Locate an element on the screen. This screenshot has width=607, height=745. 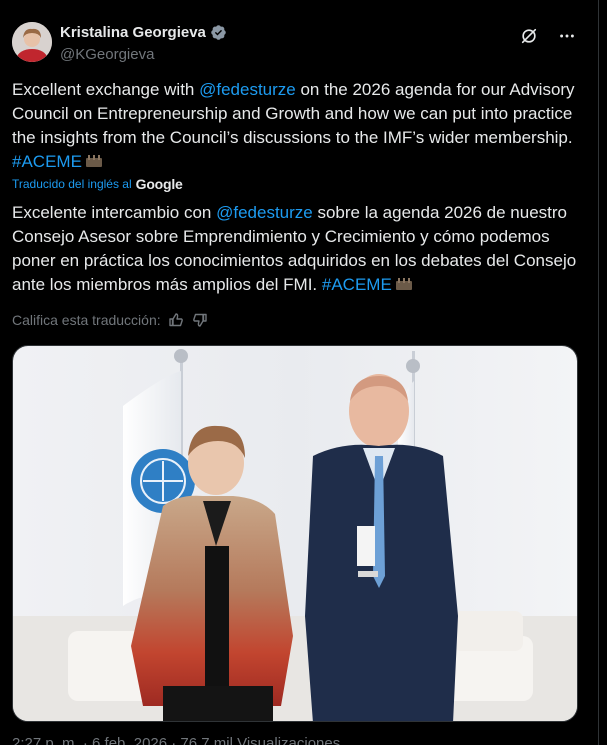
tweet-text-part: Excelente intercambio con is located at coordinates (114, 212).